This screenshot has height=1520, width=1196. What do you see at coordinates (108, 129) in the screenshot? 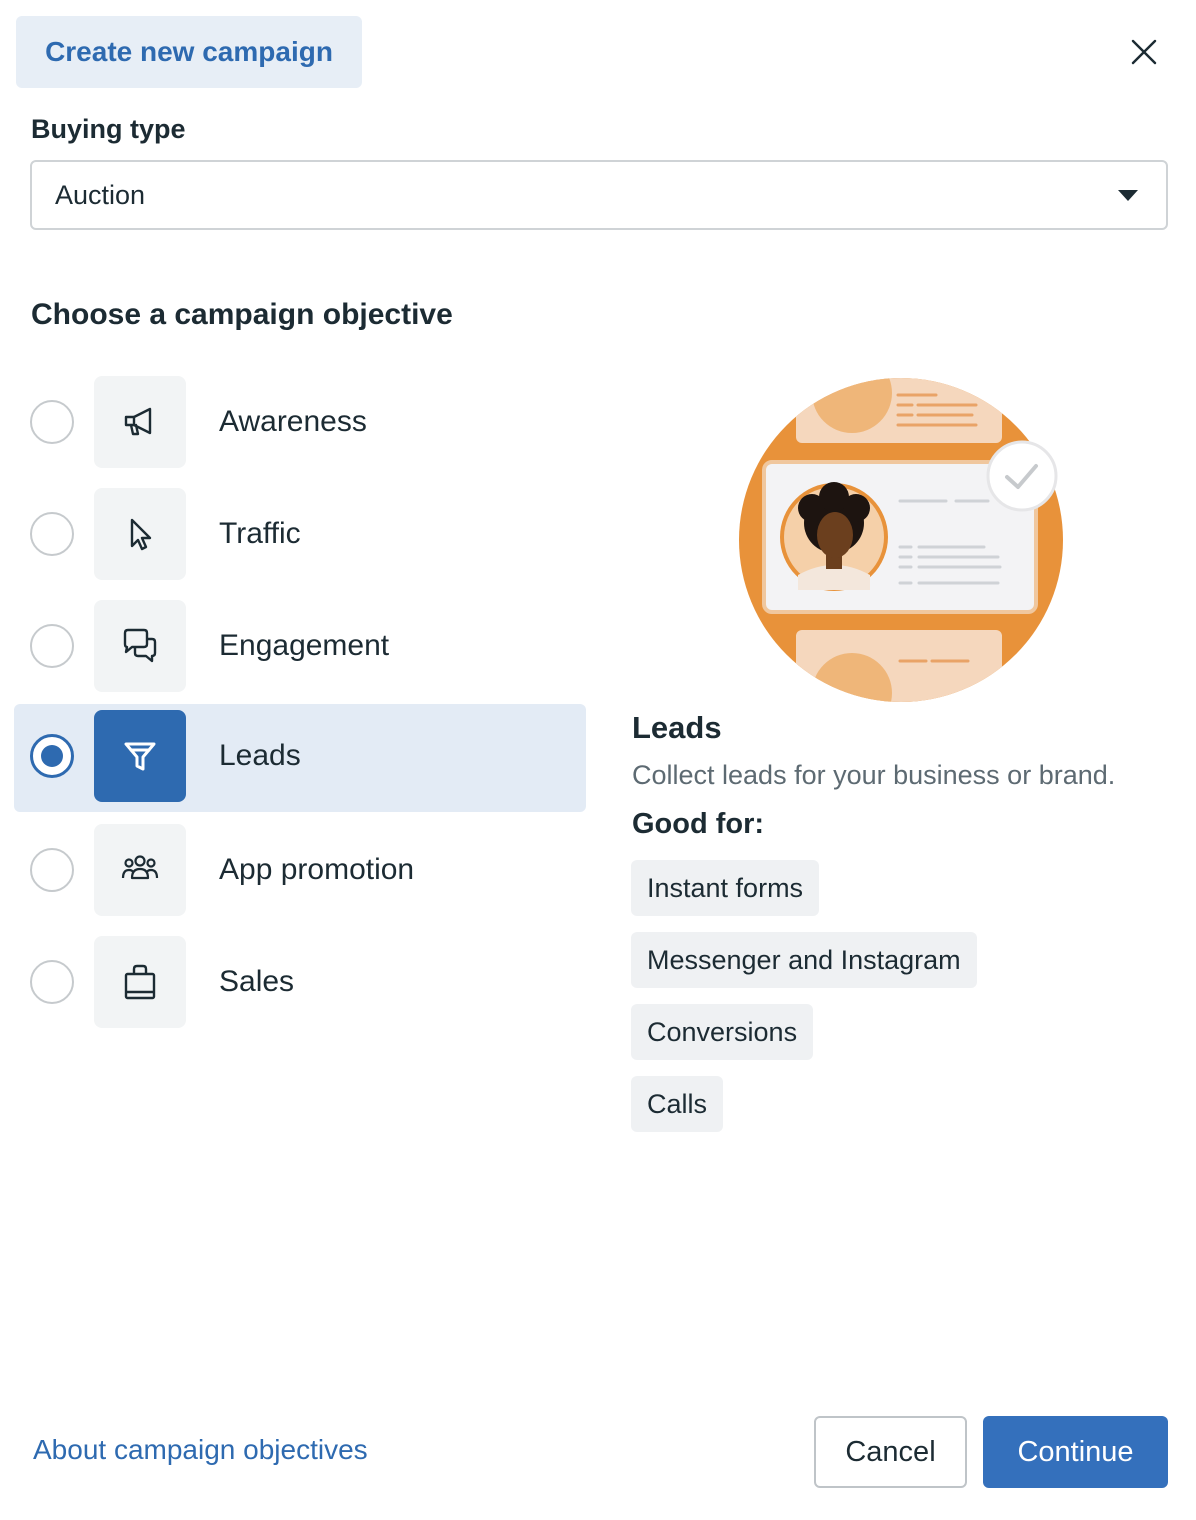
I see `buying-type-label: Buying type` at bounding box center [108, 129].